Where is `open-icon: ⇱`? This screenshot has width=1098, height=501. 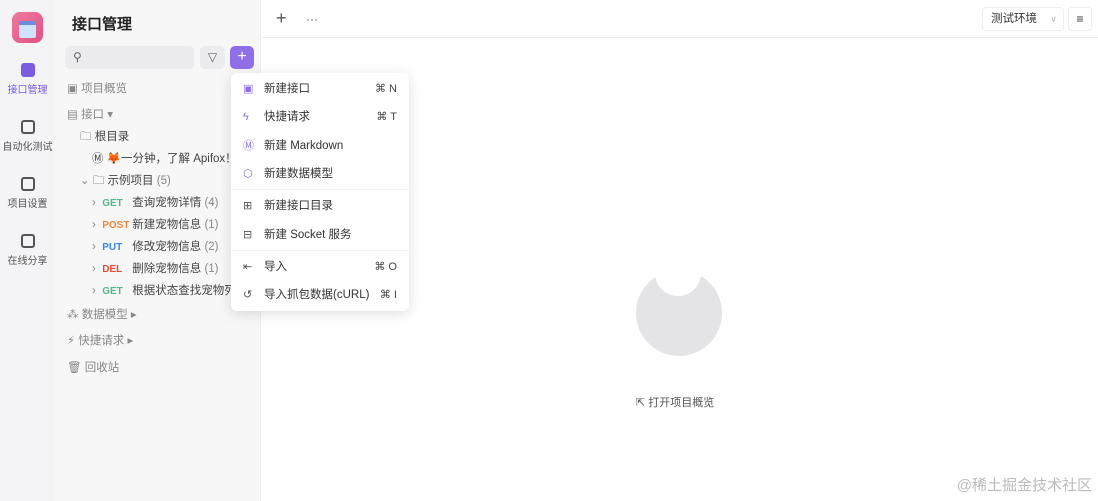
open-icon: ⇱ is located at coordinates (642, 403).